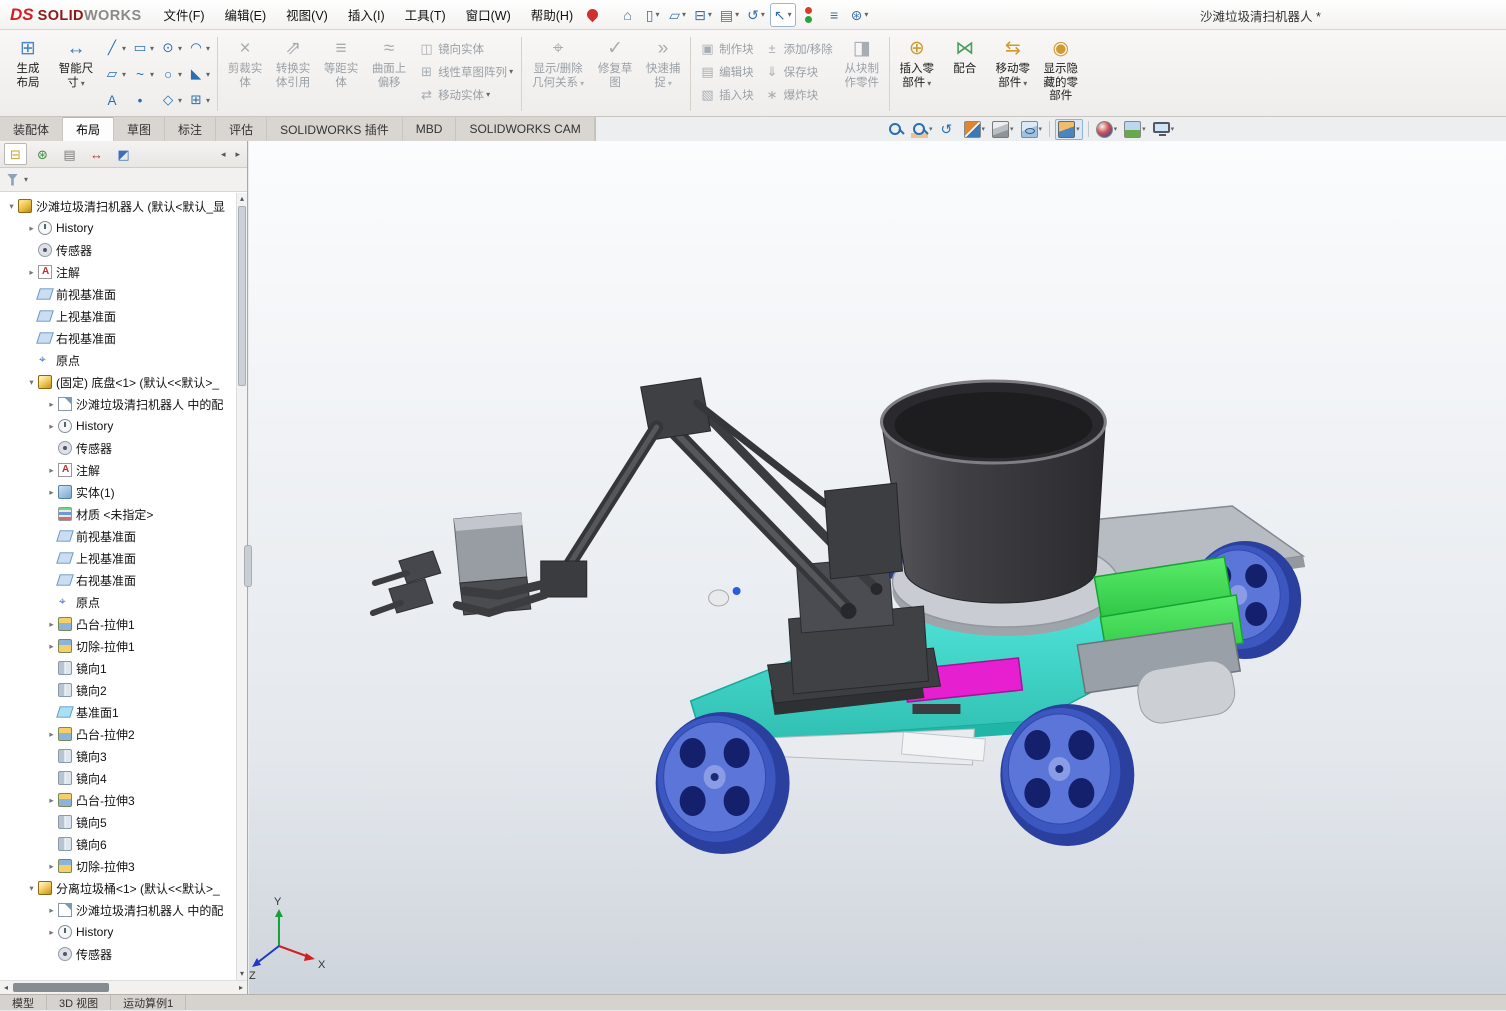  What do you see at coordinates (76, 74) in the screenshot?
I see `smart-dimension-button: ↔ 智能尺 寸▾` at bounding box center [76, 74].